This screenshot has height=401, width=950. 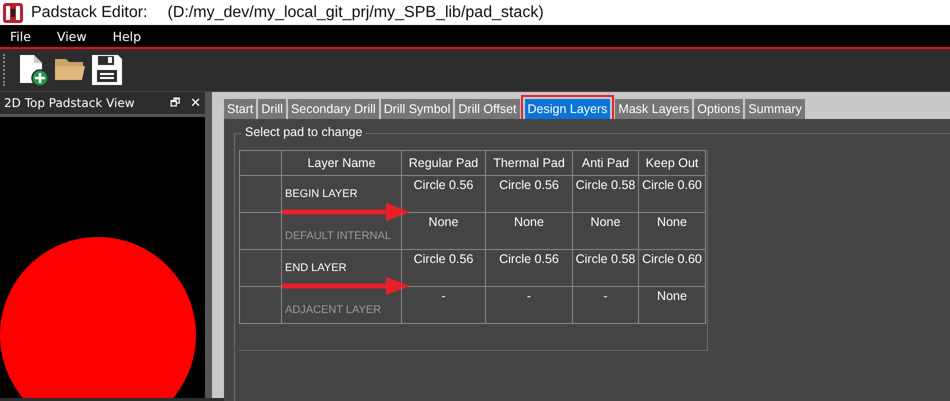 What do you see at coordinates (89, 13) in the screenshot?
I see `window-title: Padstack Editor:` at bounding box center [89, 13].